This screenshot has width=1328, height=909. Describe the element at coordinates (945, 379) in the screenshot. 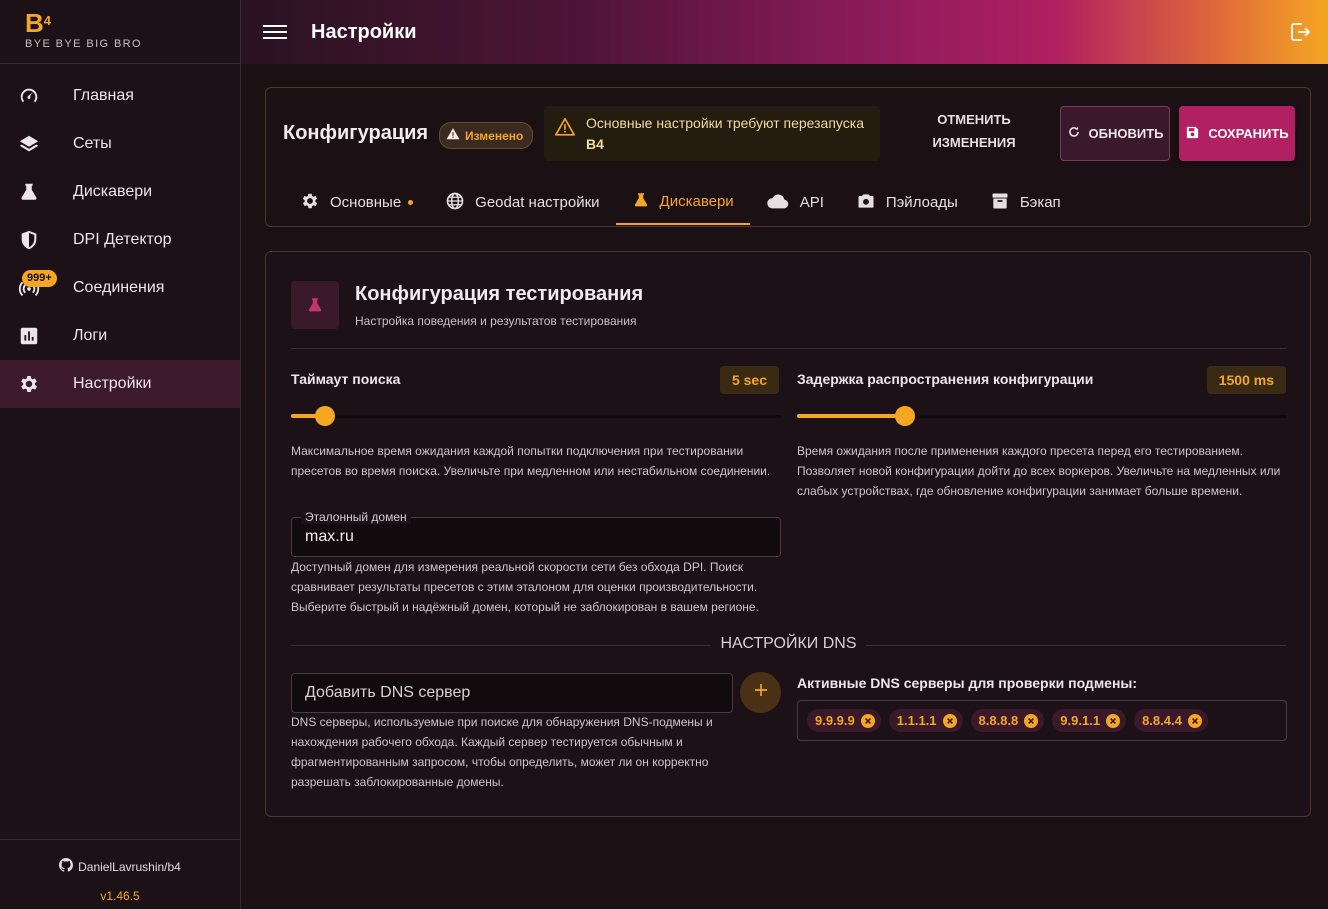

I see `delay-label: Задержка распространения конфигурации` at that location.